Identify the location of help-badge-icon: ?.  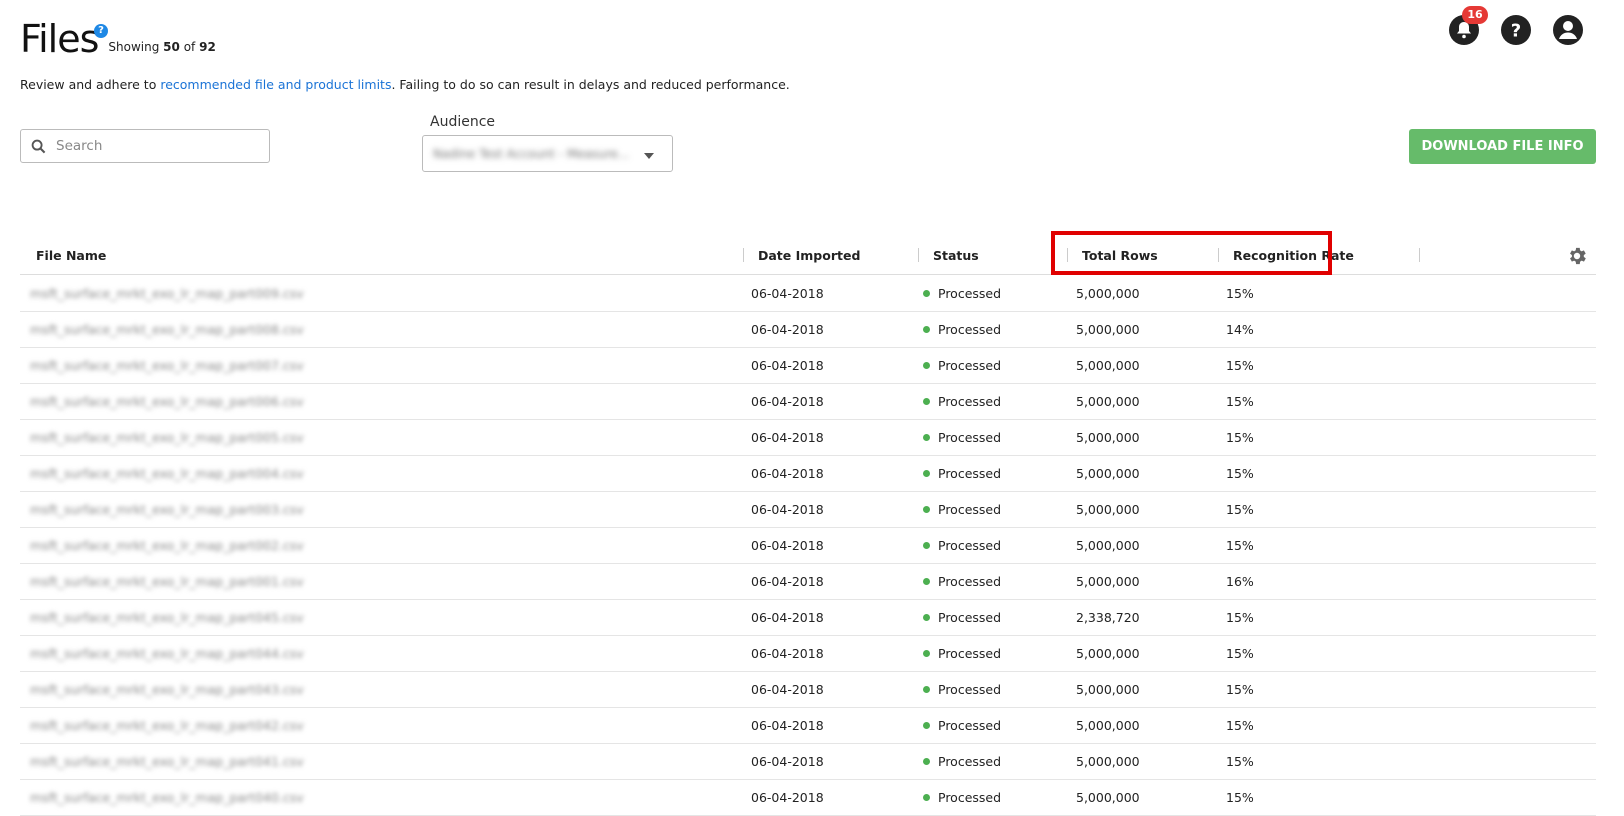
(101, 31).